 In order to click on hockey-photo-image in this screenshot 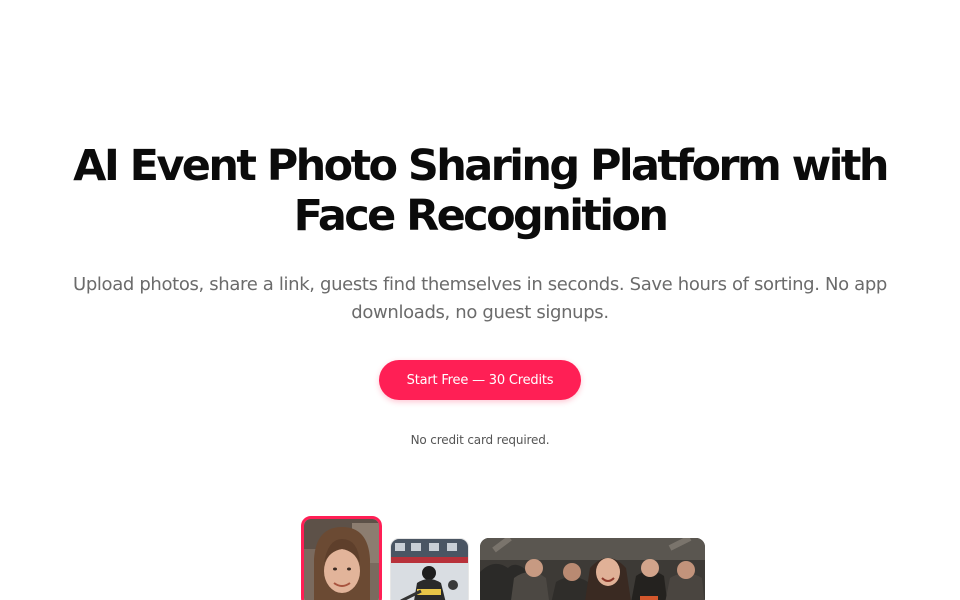, I will do `click(429, 569)`.